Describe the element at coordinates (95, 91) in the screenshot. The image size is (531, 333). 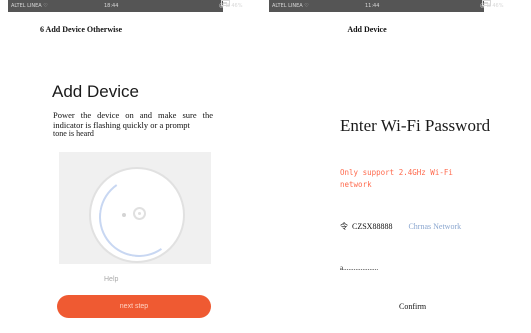
I see `page-title: Add Device` at that location.